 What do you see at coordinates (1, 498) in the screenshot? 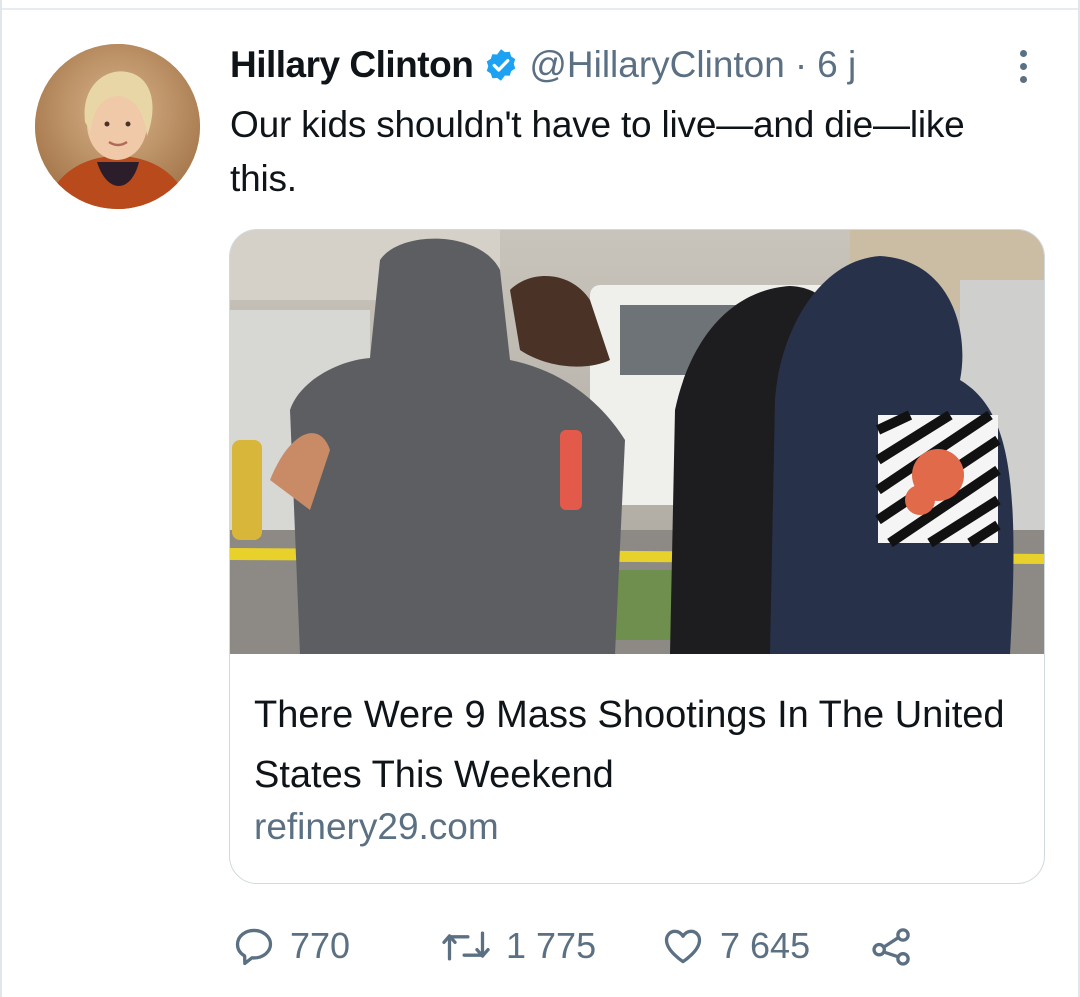
I see `left-border` at bounding box center [1, 498].